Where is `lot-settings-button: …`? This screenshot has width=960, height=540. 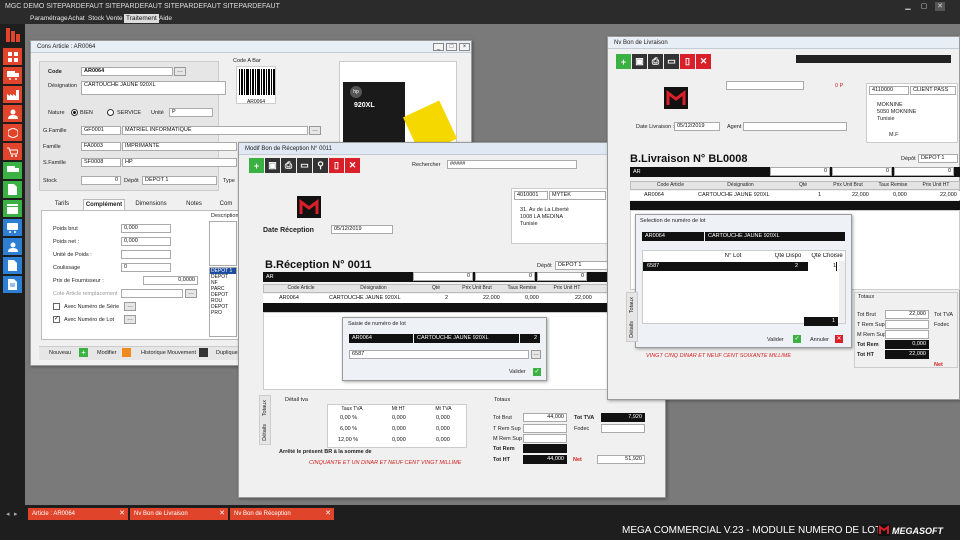
lot-settings-button: … is located at coordinates (130, 319).